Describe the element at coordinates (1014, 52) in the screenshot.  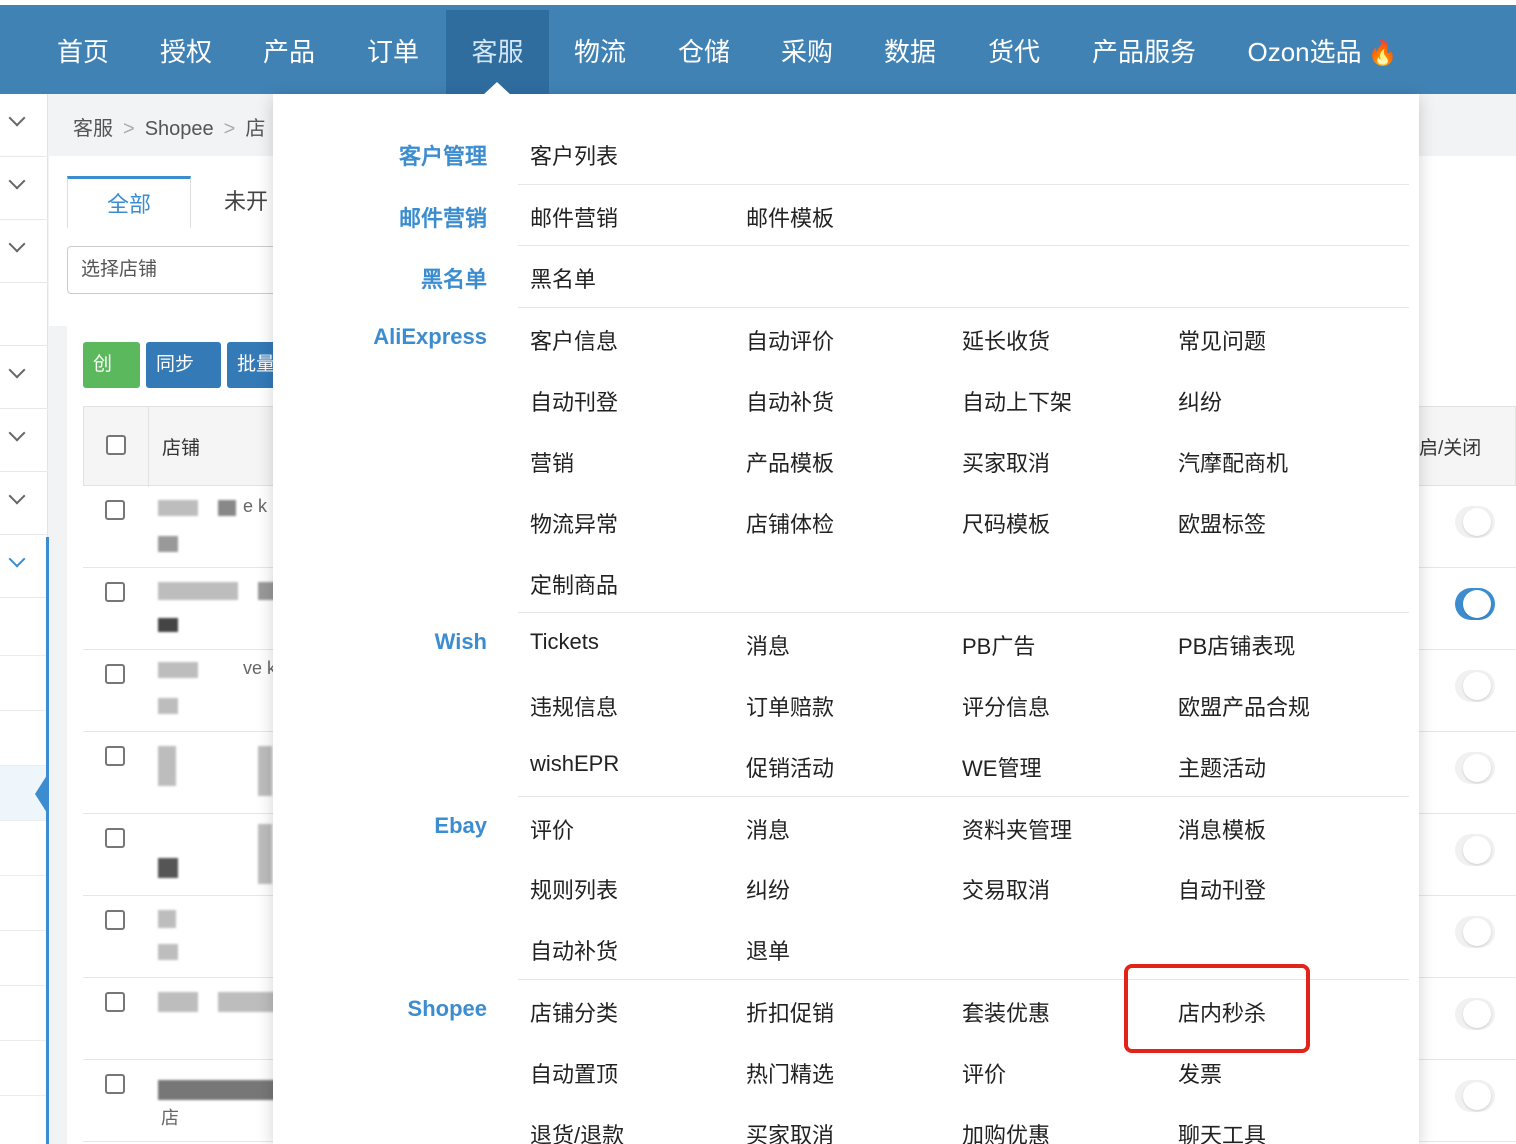
I see `nav-item-forwarding: 货代` at that location.